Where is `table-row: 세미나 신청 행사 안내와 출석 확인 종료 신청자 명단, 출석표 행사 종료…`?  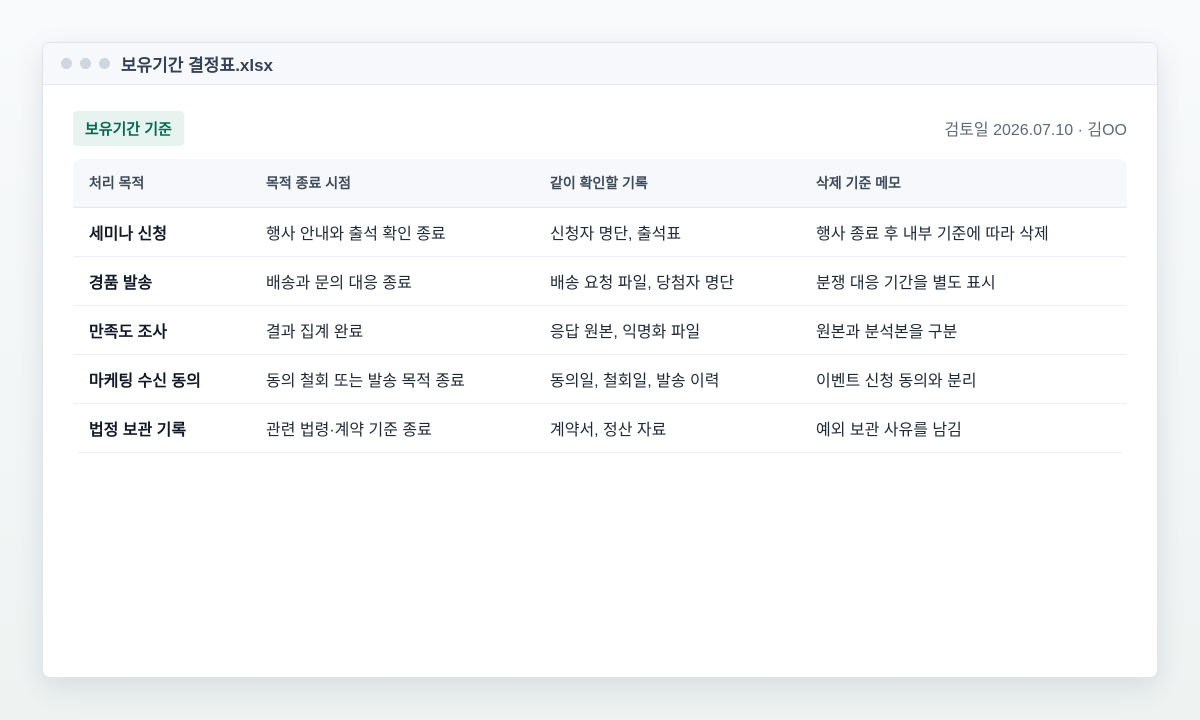 table-row: 세미나 신청 행사 안내와 출석 확인 종료 신청자 명단, 출석표 행사 종료… is located at coordinates (600, 232).